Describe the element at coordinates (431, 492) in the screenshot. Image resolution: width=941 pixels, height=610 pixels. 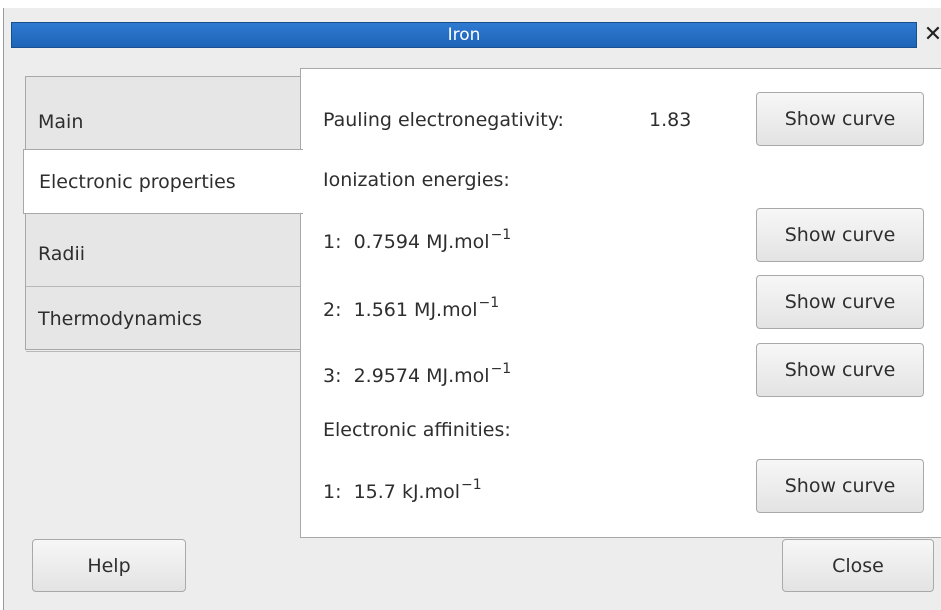
I see `affinity-unit: kJ.mol` at that location.